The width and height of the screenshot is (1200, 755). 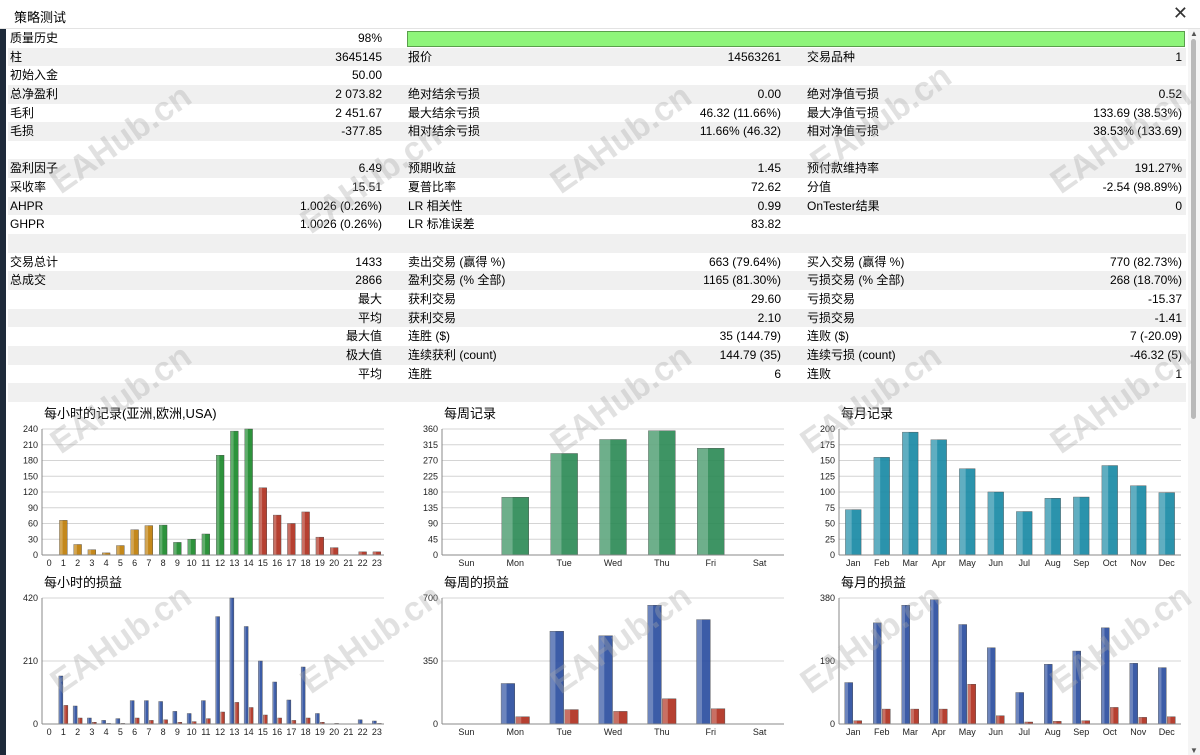 What do you see at coordinates (843, 112) in the screenshot?
I see `stat-label: 最大净值亏损` at bounding box center [843, 112].